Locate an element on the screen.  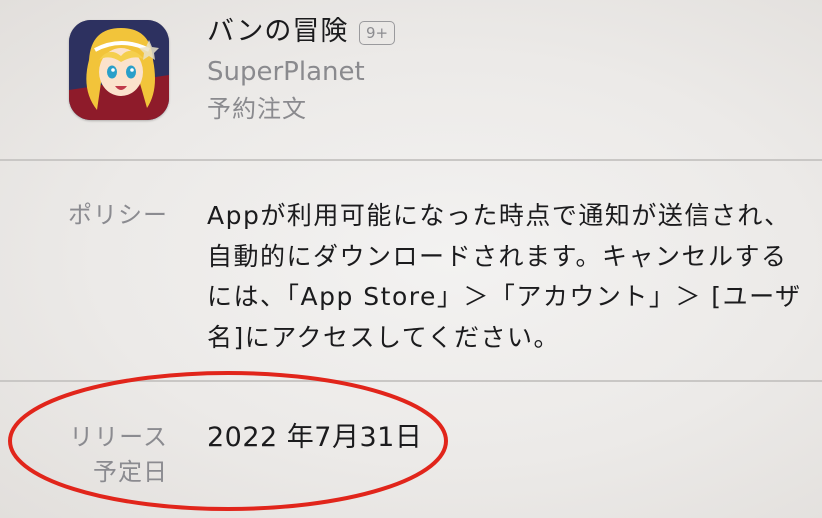
anime-character-icon is located at coordinates (119, 70).